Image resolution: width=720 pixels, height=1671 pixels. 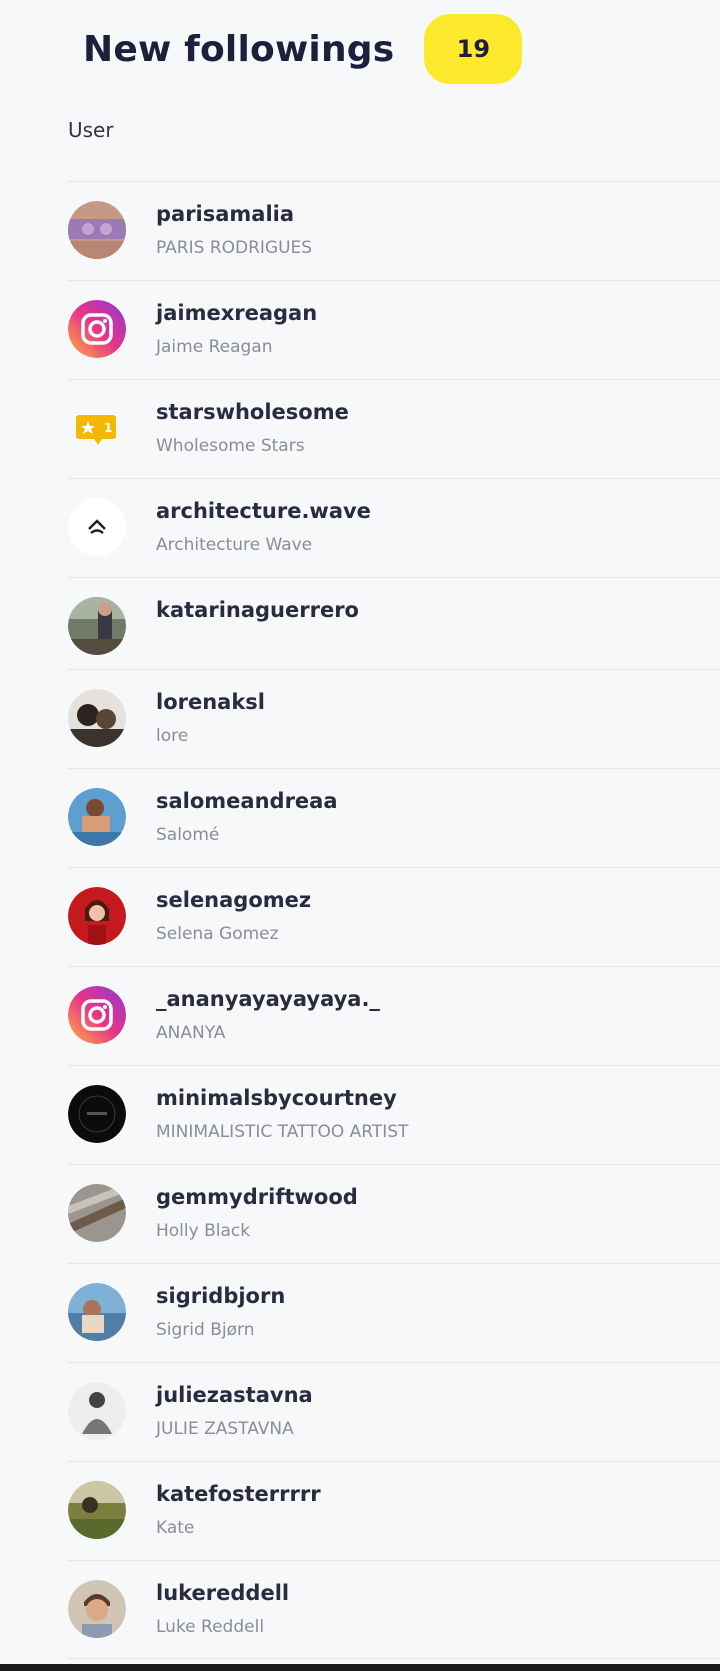 What do you see at coordinates (91, 130) in the screenshot?
I see `column-header-user: User` at bounding box center [91, 130].